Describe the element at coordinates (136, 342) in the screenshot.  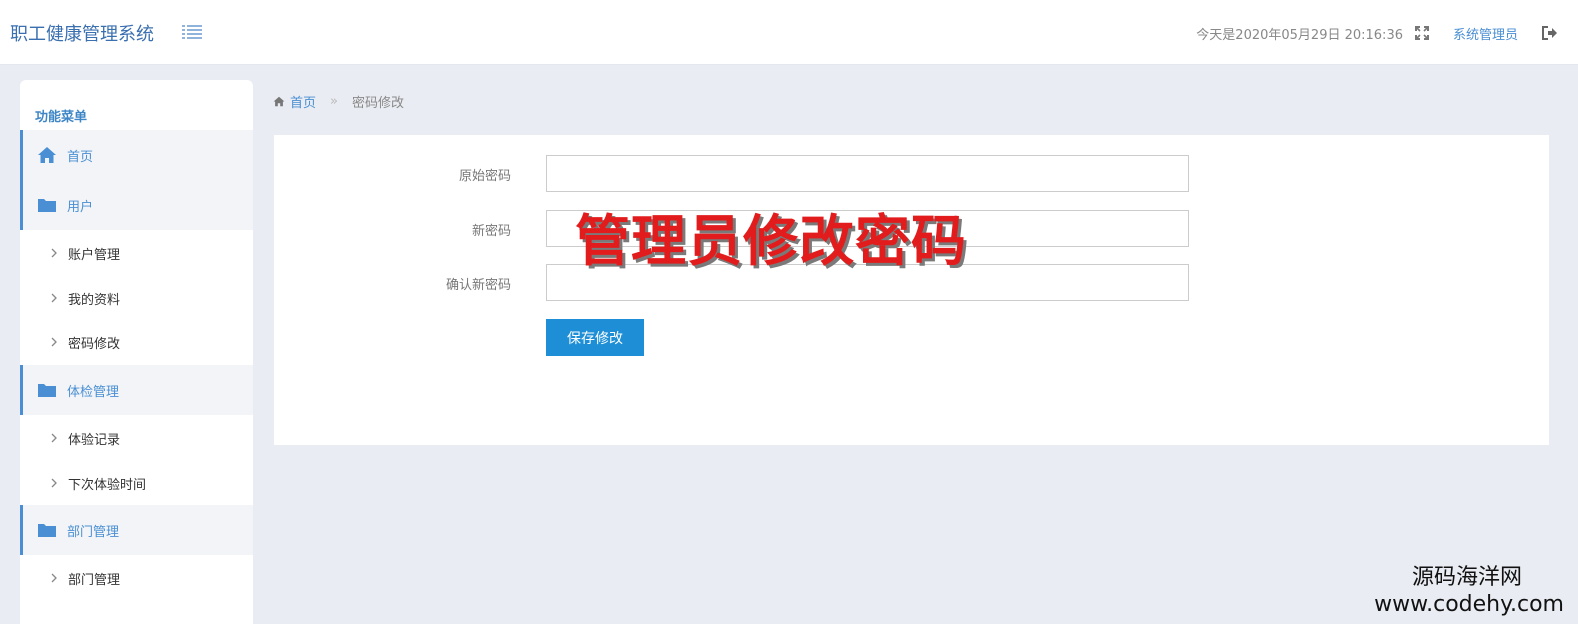
I see `sidebar-item-change-password: 密码修改` at that location.